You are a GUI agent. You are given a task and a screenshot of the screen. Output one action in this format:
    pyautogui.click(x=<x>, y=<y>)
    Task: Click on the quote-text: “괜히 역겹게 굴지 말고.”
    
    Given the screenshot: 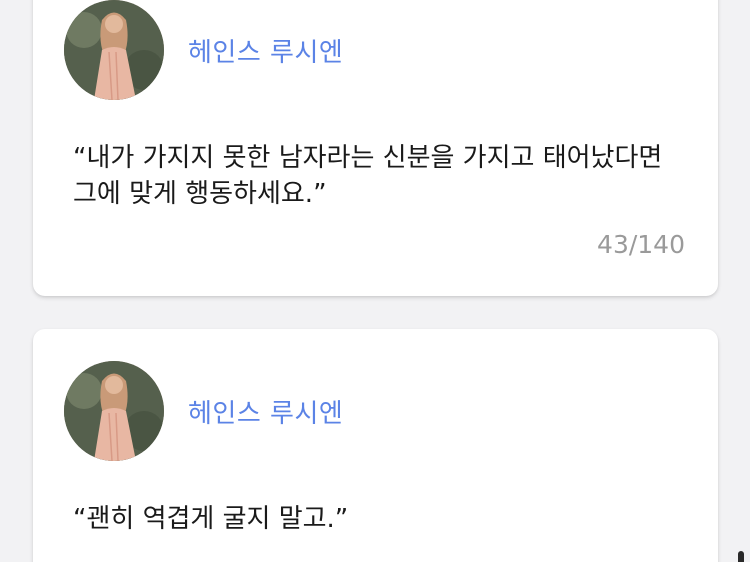 What is the action you would take?
    pyautogui.click(x=211, y=519)
    